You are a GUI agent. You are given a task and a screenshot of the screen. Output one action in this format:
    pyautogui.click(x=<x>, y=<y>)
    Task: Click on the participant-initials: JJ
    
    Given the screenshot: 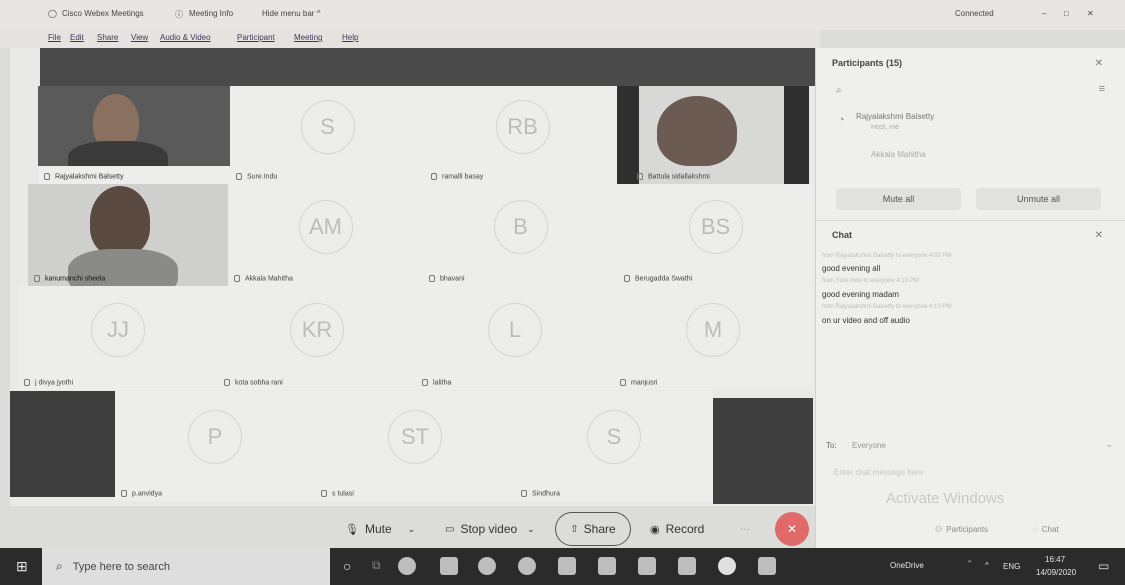 What is the action you would take?
    pyautogui.click(x=118, y=329)
    